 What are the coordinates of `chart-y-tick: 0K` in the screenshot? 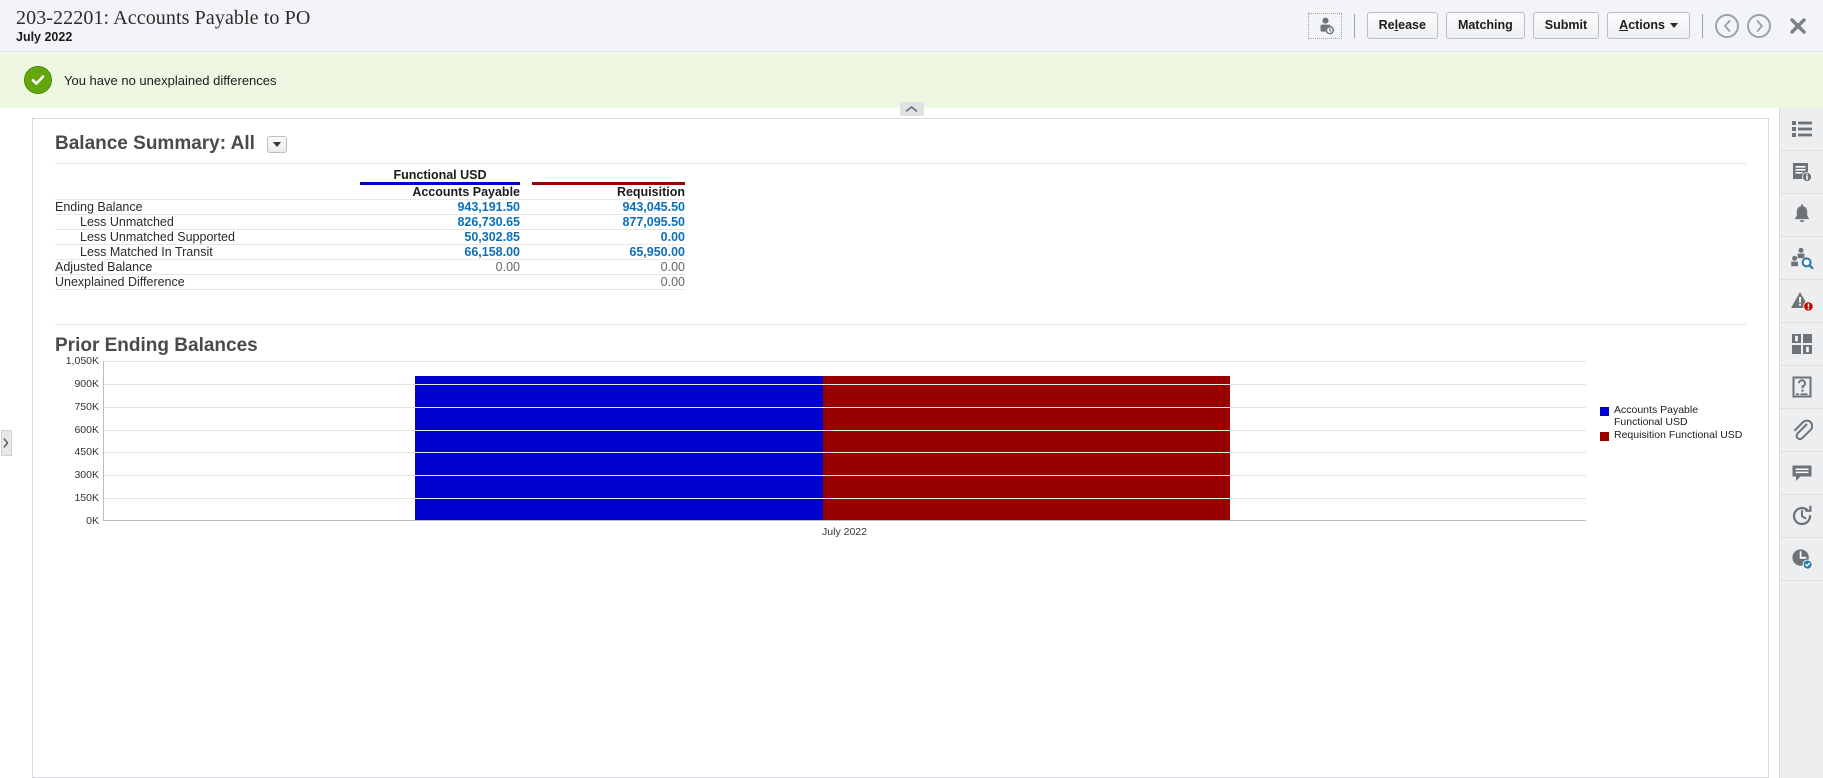 It's located at (92, 521).